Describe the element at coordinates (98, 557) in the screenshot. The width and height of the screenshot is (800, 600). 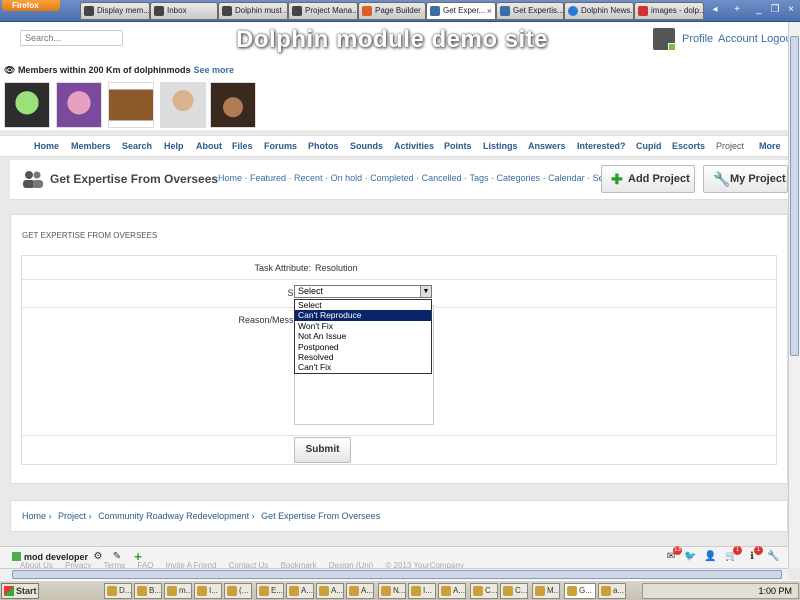
I see `gear-icon: ⚙` at that location.